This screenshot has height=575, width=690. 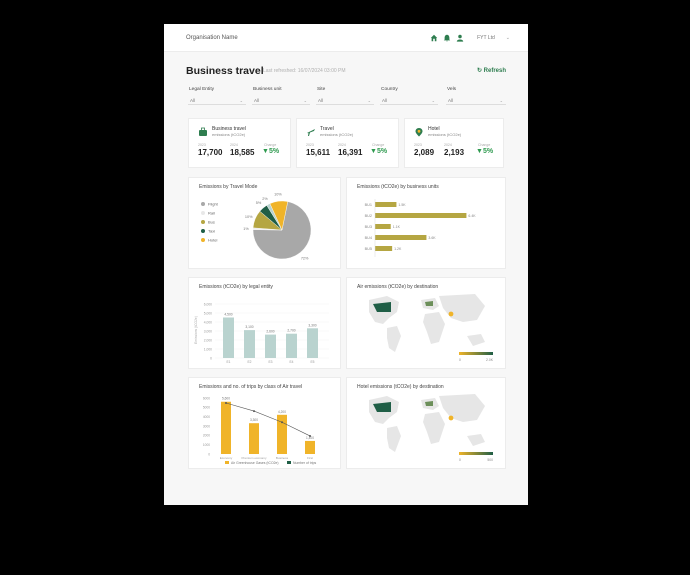 I want to click on data-label: 4,200, so click(x=282, y=412).